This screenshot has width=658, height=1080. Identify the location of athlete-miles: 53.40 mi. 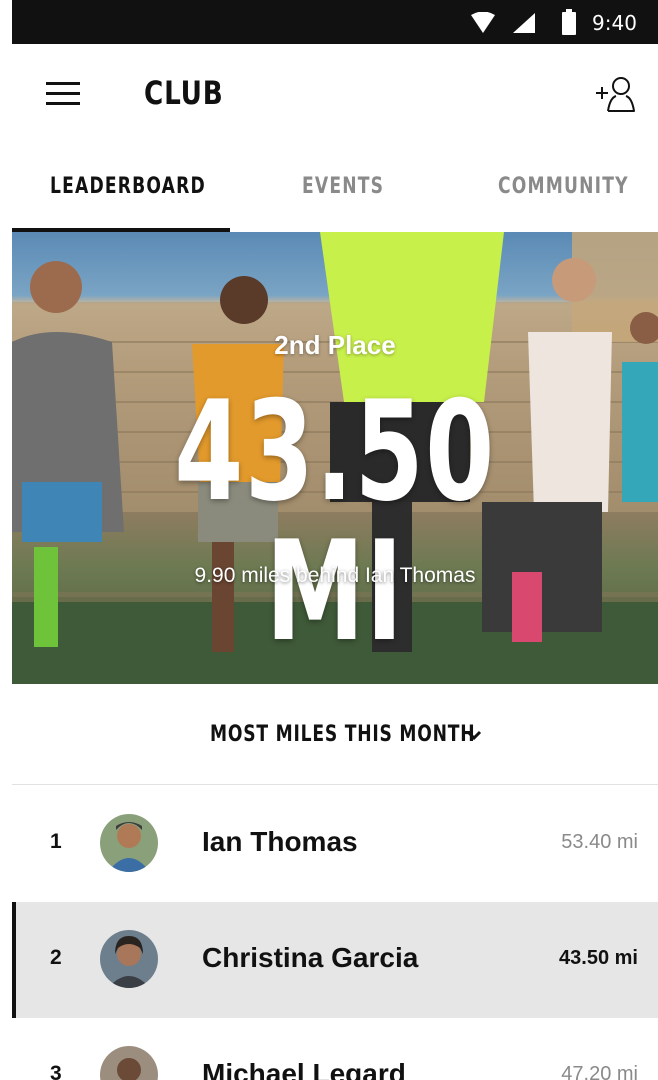
(599, 842).